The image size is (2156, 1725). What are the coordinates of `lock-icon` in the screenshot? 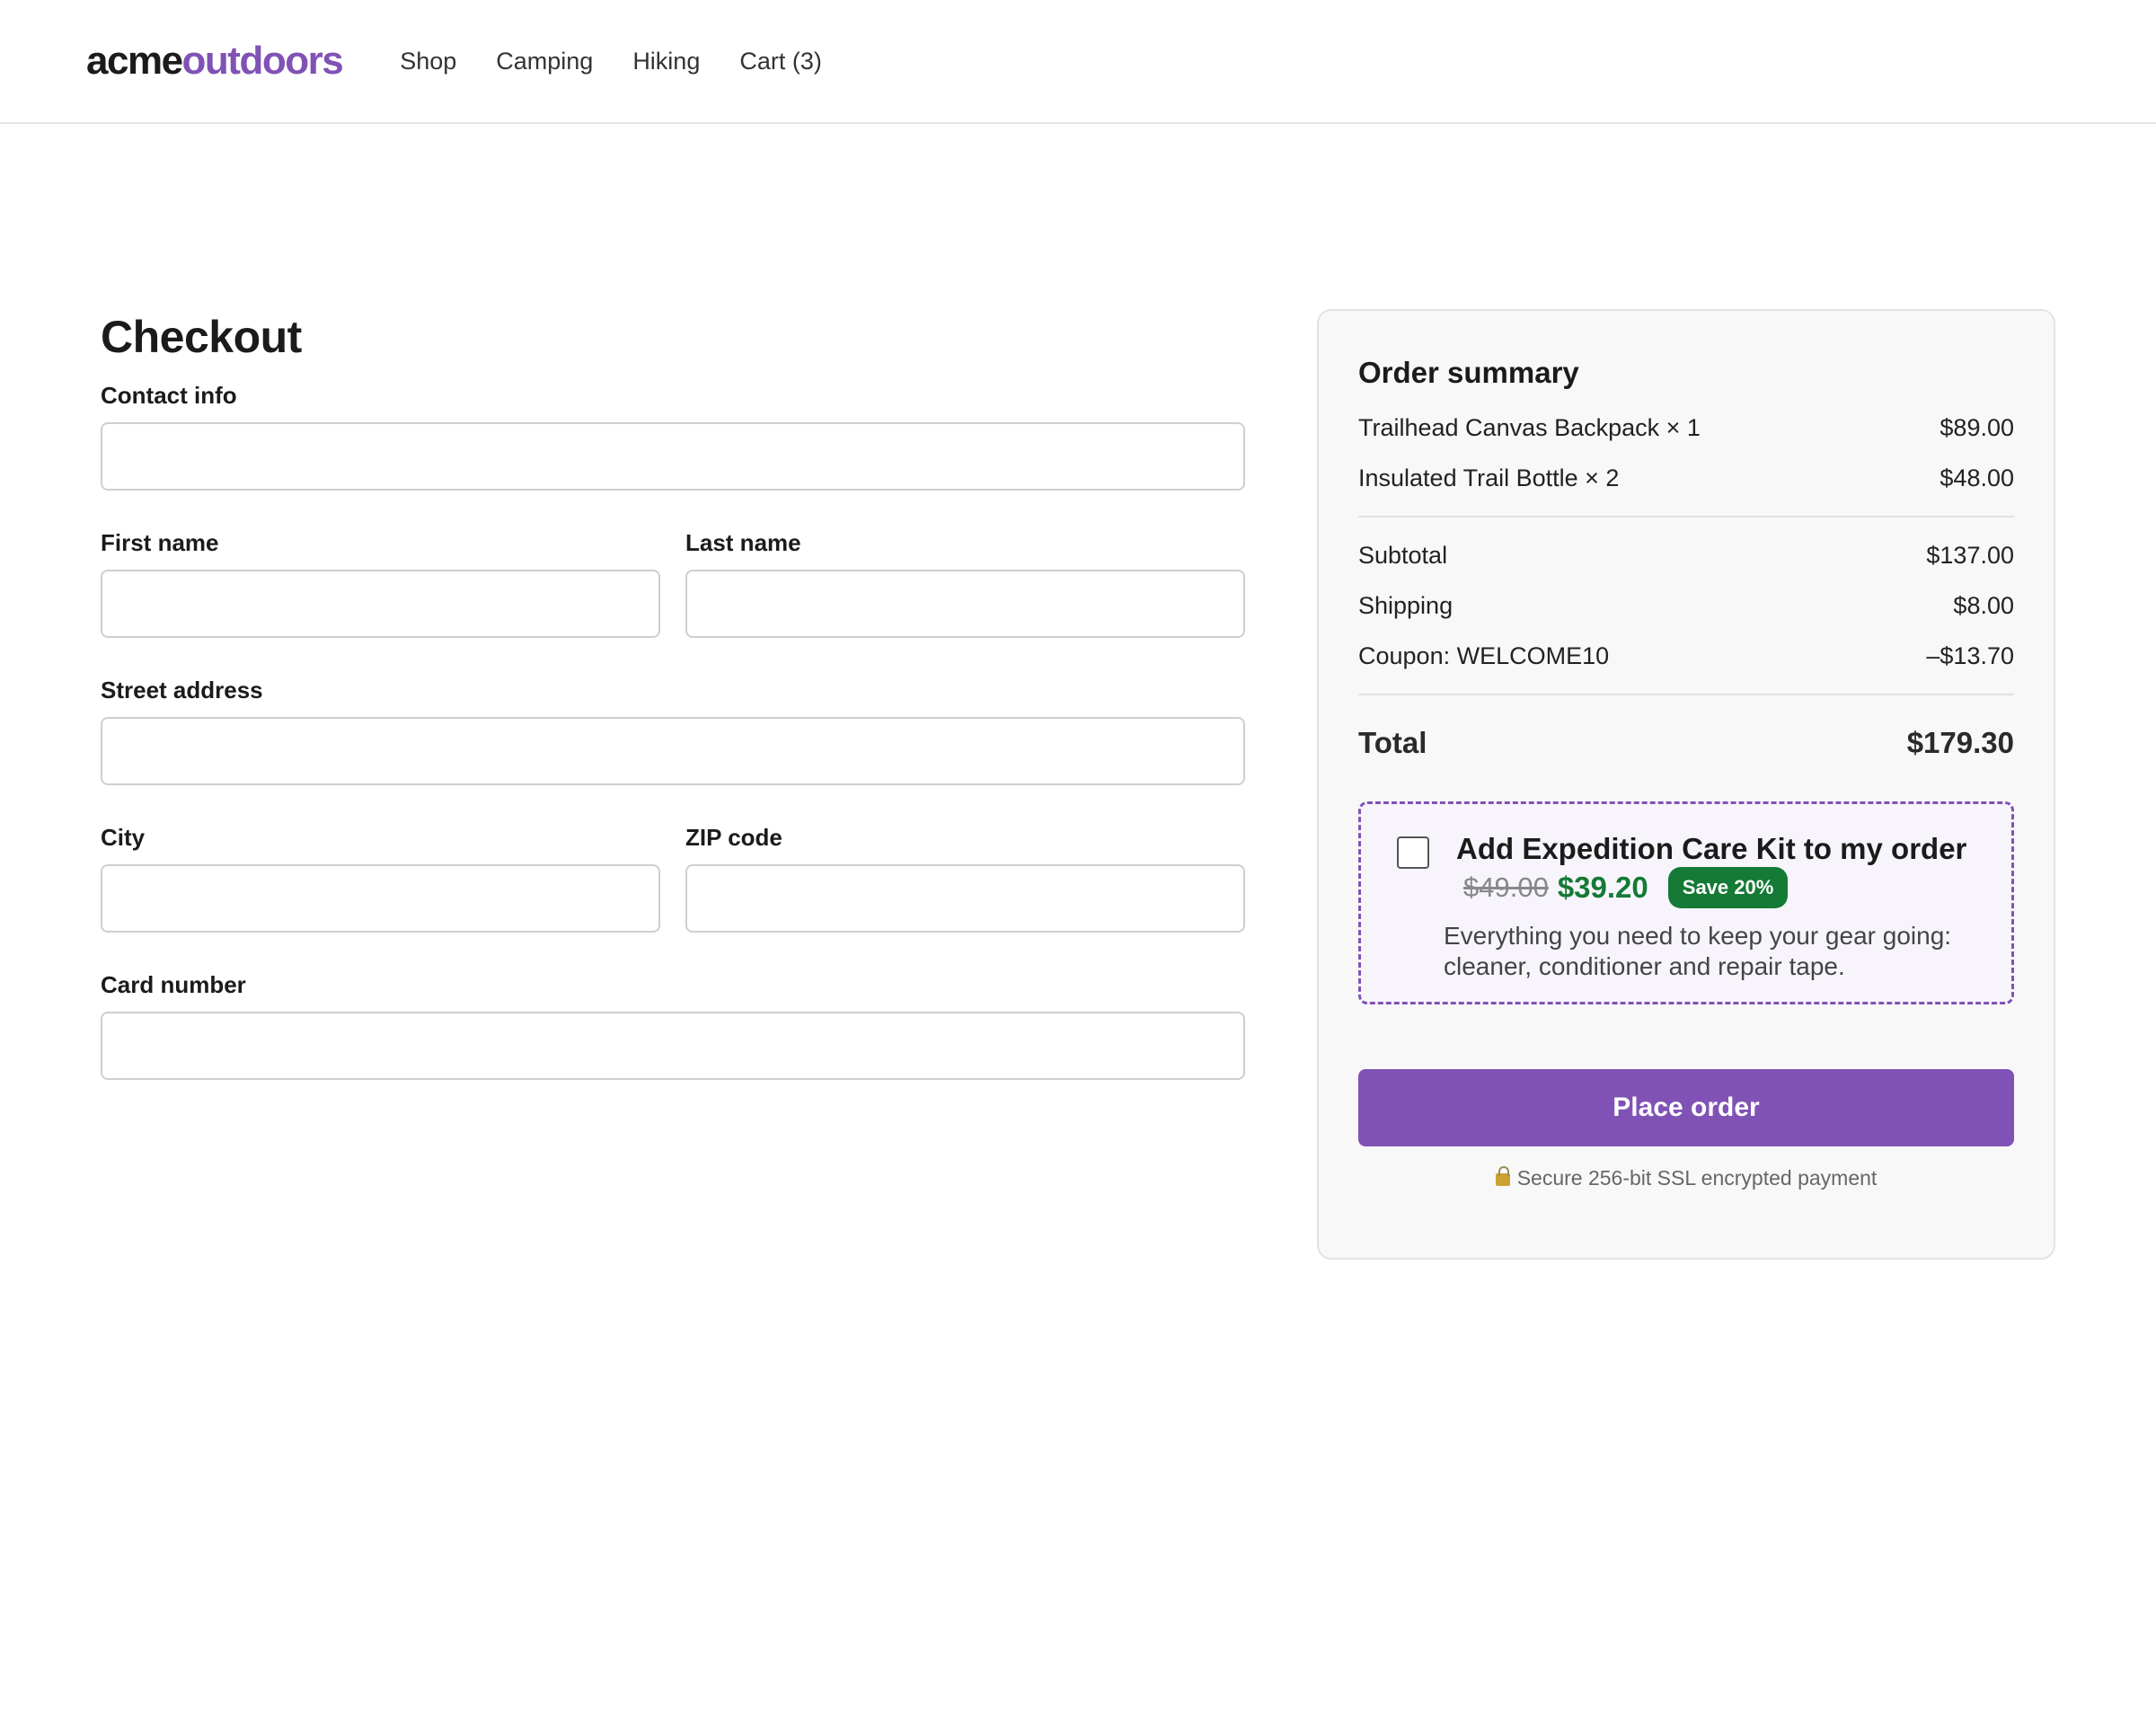 It's located at (1503, 1176).